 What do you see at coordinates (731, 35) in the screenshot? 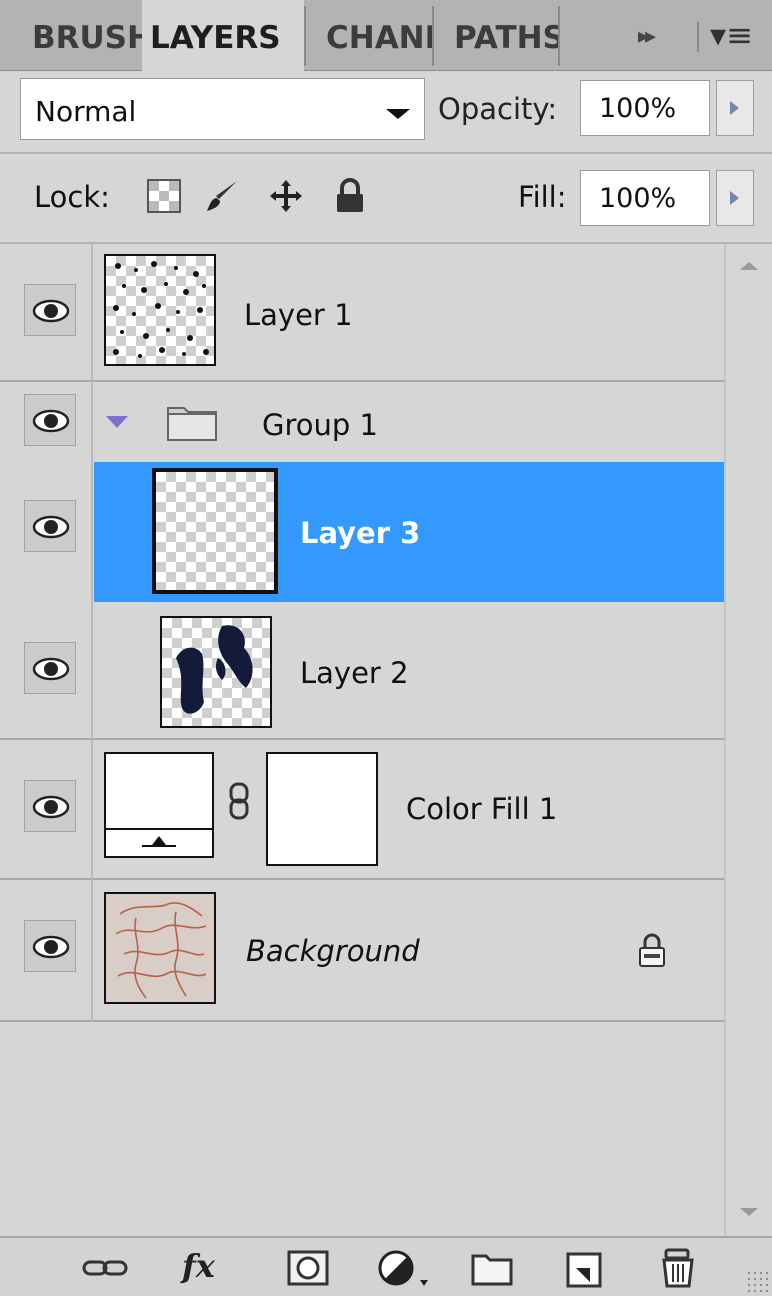
I see `panel-menu-icon: ▾≡` at bounding box center [731, 35].